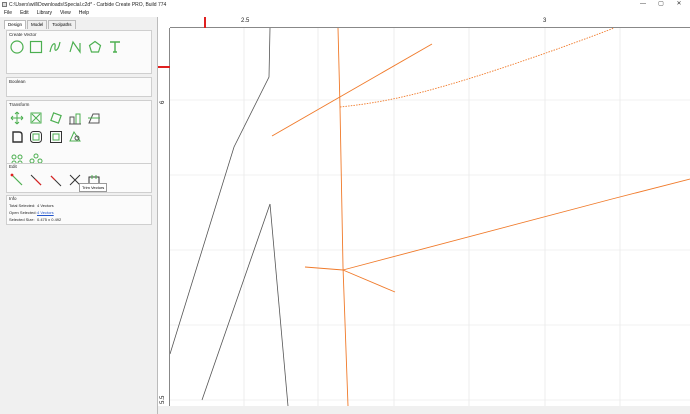  Describe the element at coordinates (643, 4) in the screenshot. I see `minimize-button: —` at that location.